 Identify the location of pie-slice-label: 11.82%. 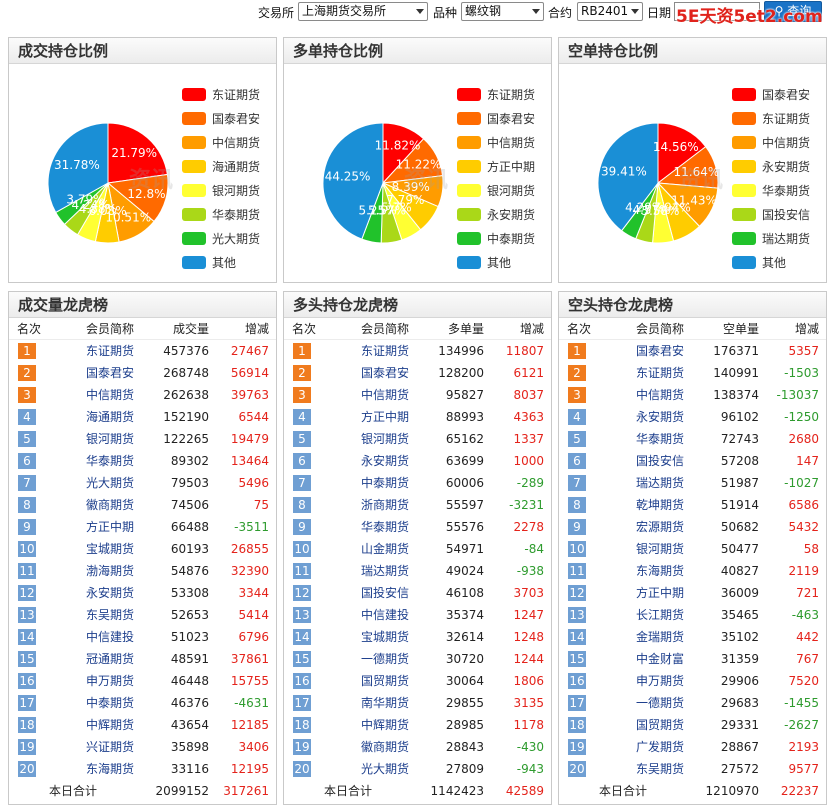
(398, 146).